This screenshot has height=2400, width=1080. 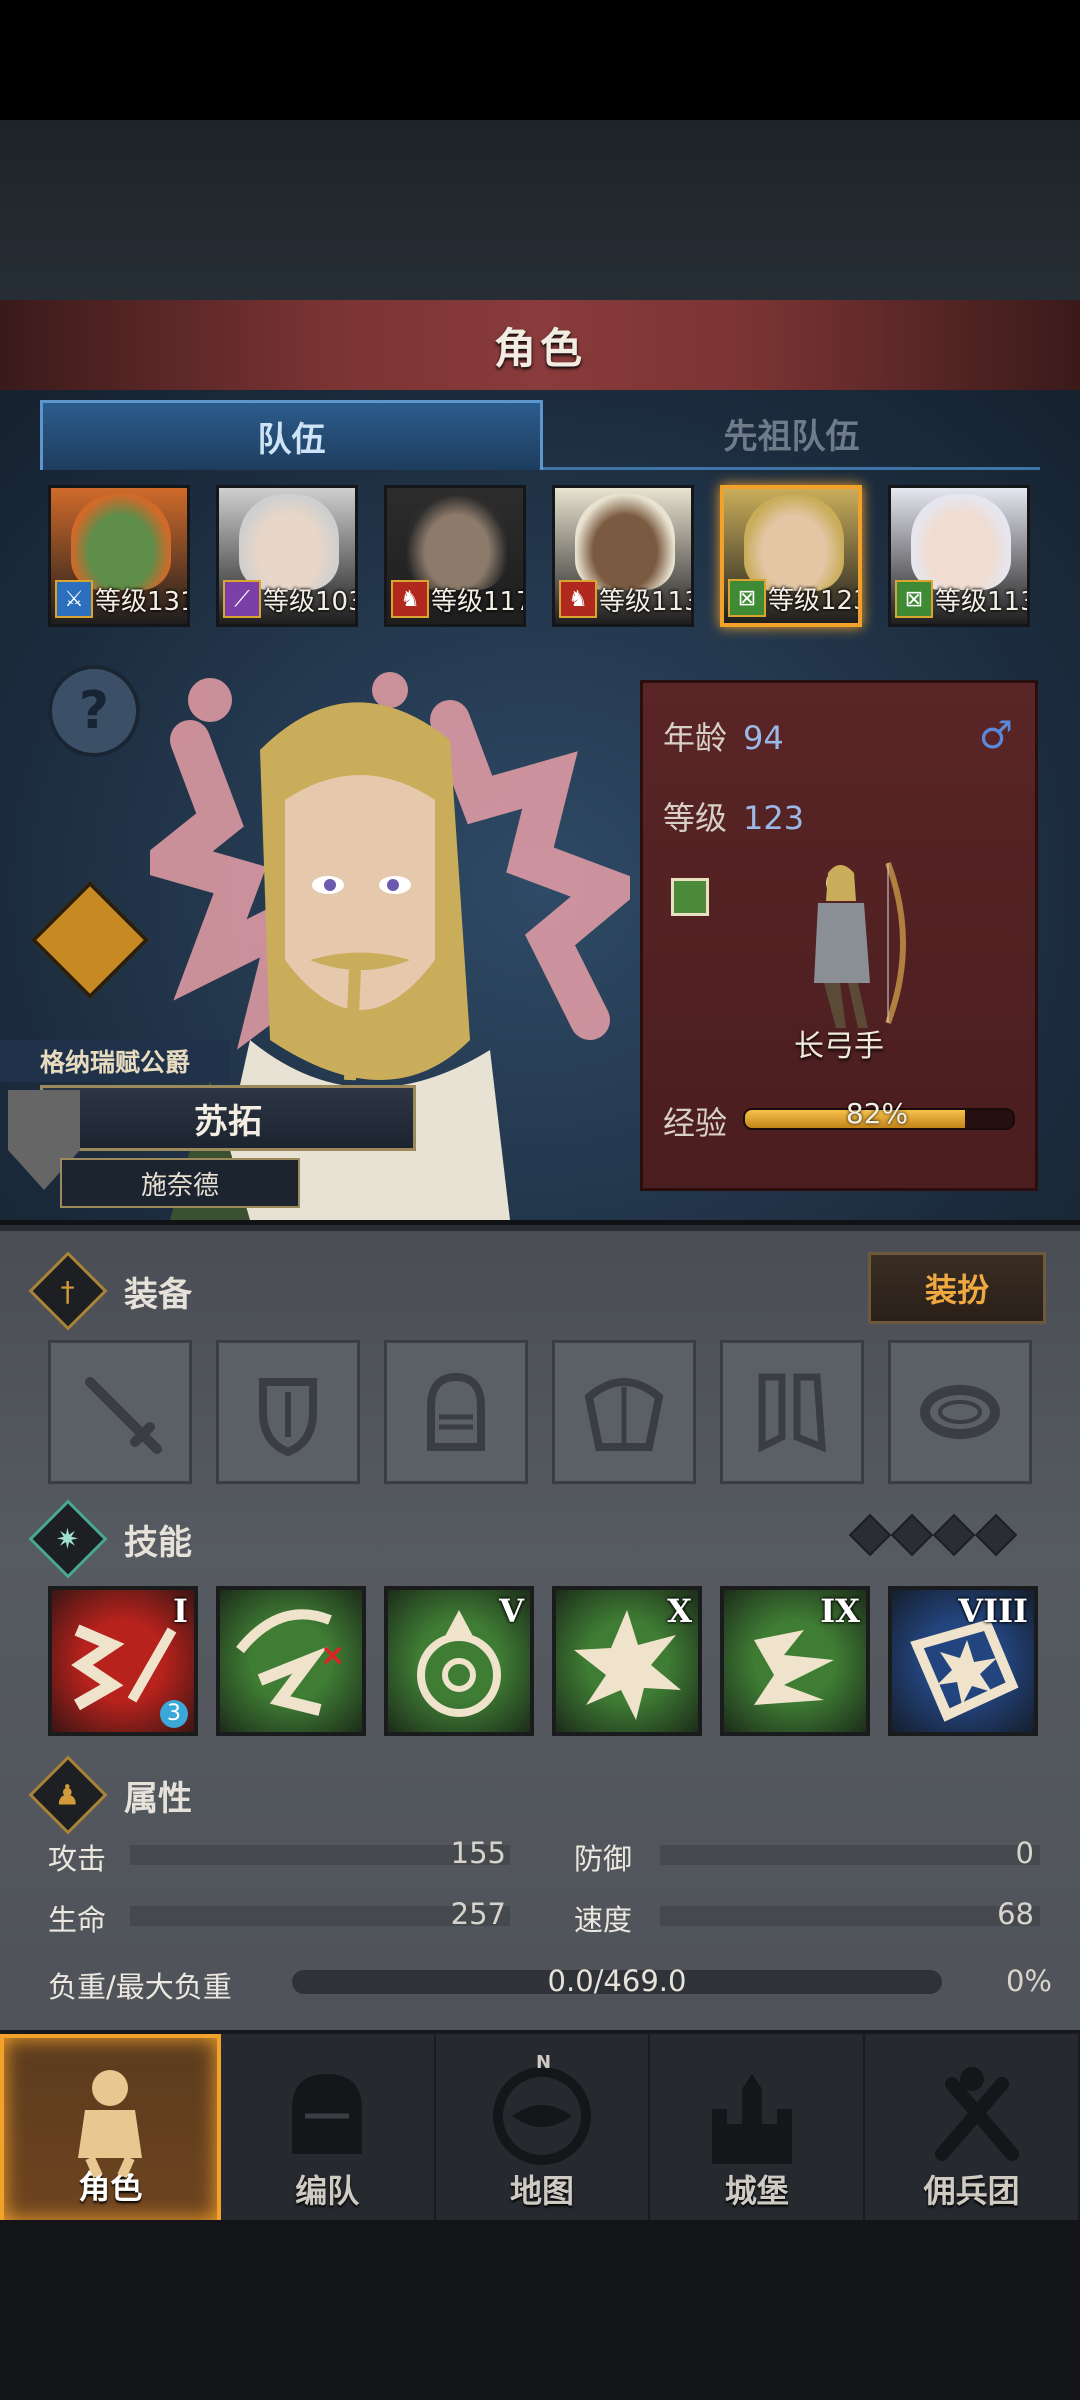 I want to click on character-surname: 施奈德, so click(x=180, y=1183).